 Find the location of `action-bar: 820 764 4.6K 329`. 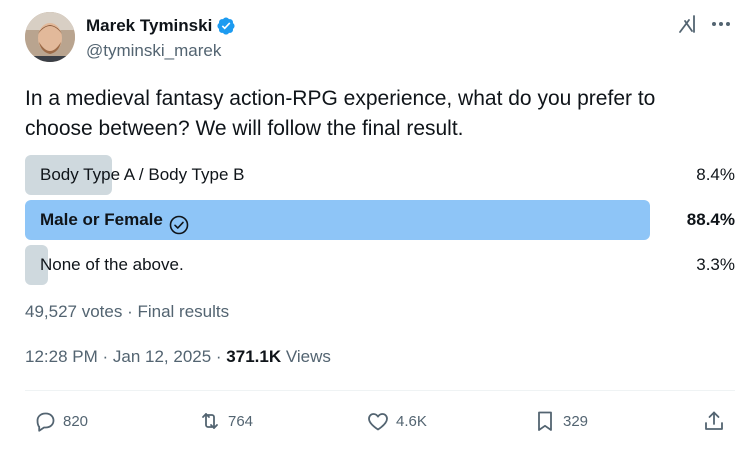

action-bar: 820 764 4.6K 329 is located at coordinates (380, 421).